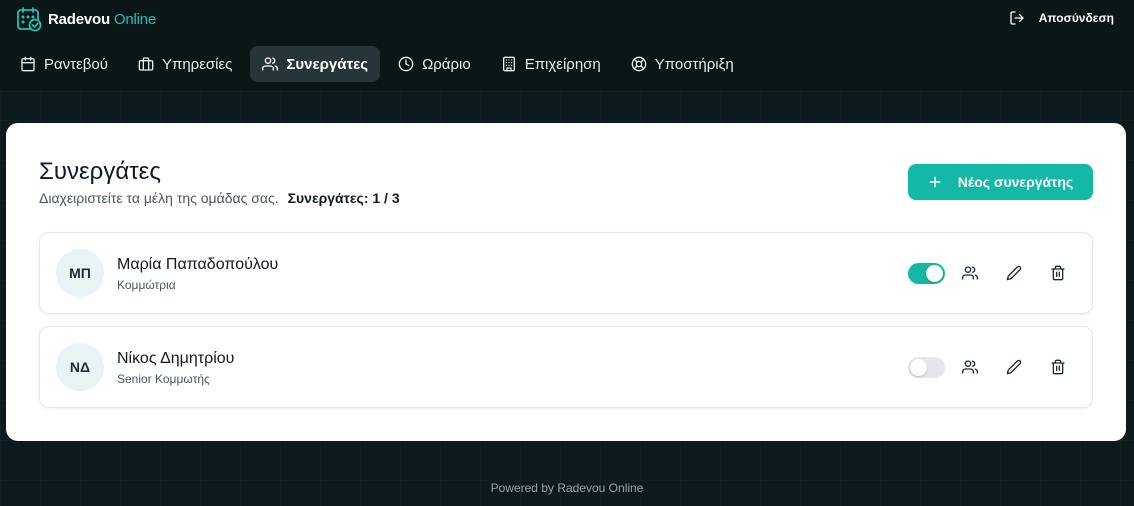 This screenshot has width=1134, height=506. Describe the element at coordinates (80, 273) in the screenshot. I see `avatar: ΜΠ` at that location.